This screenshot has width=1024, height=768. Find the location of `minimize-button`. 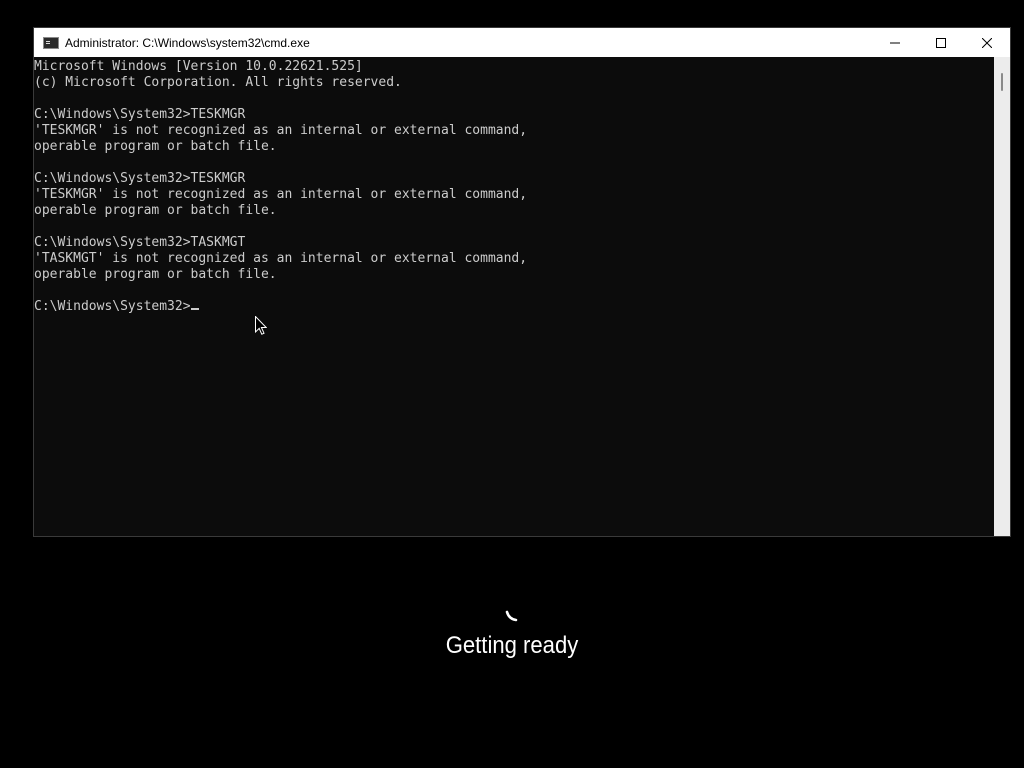

minimize-button is located at coordinates (895, 42).